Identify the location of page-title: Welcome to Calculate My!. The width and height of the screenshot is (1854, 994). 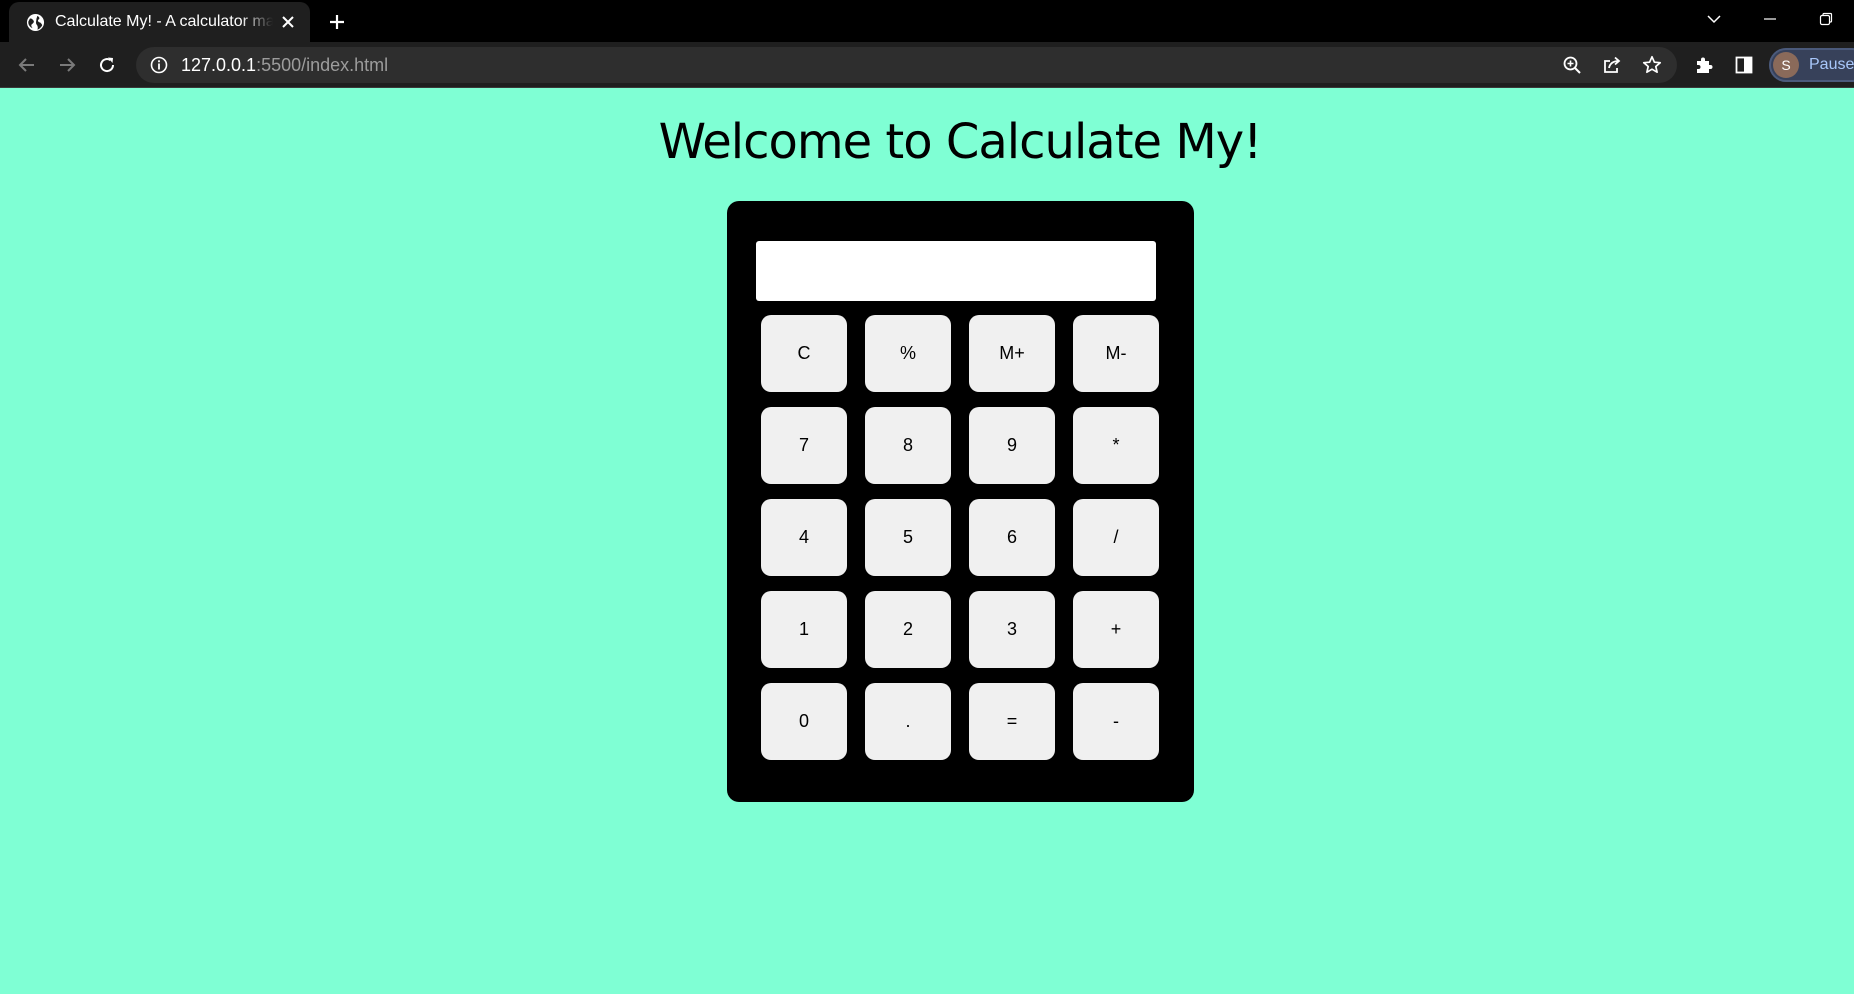
(960, 142).